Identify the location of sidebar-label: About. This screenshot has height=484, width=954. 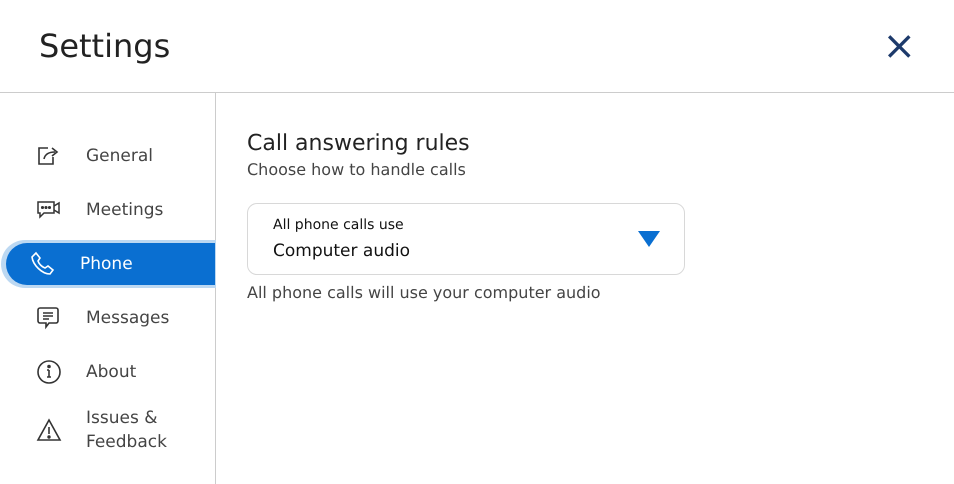
(111, 372).